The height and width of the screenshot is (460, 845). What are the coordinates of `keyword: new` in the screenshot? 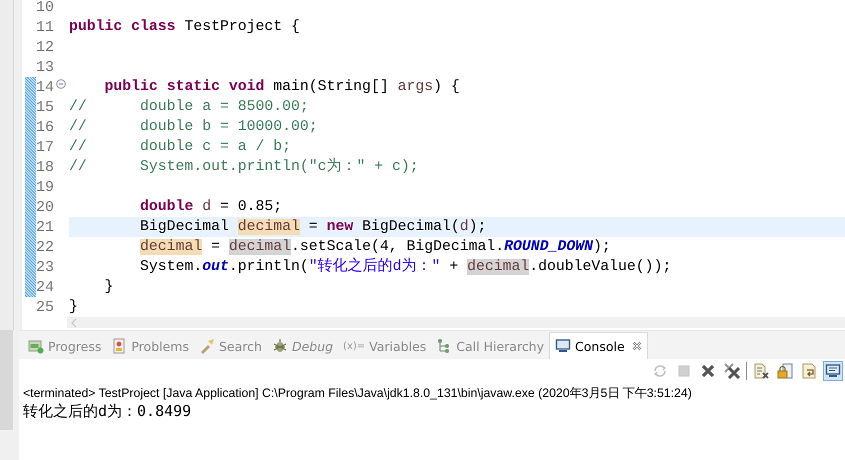 It's located at (340, 227).